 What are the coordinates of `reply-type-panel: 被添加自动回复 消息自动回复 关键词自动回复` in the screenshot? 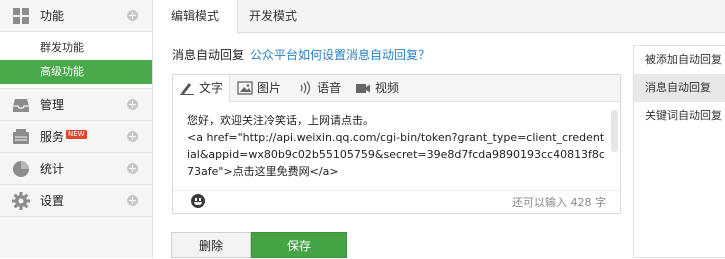 It's located at (679, 151).